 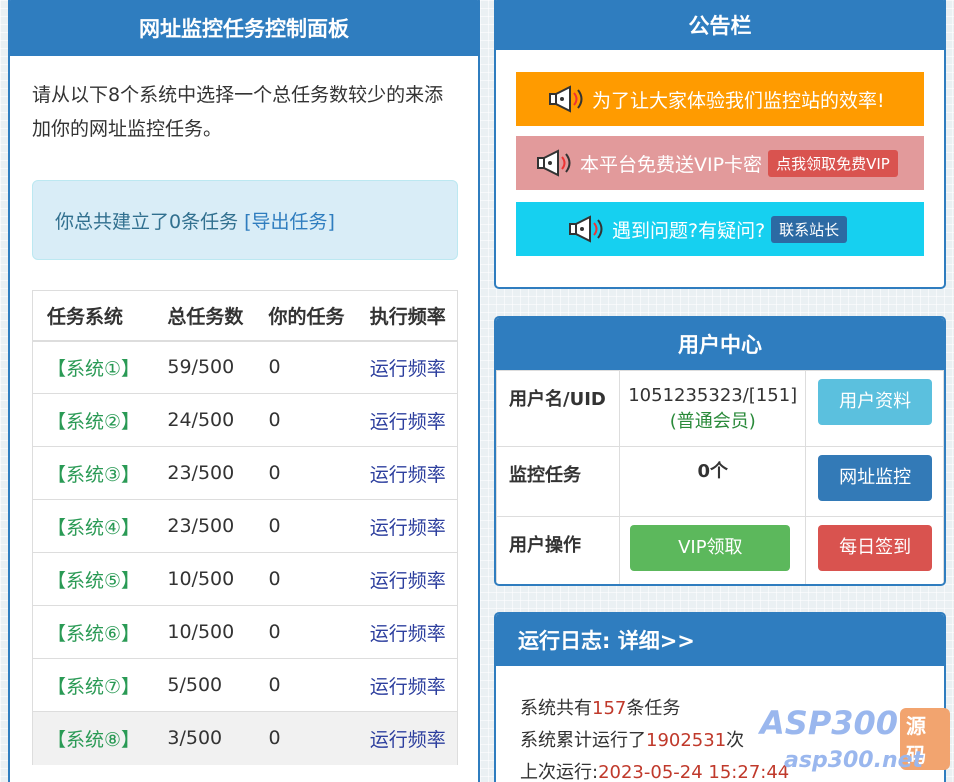 I want to click on table-row: 【系统⑧】 3/500 0 运行频率, so click(x=245, y=738).